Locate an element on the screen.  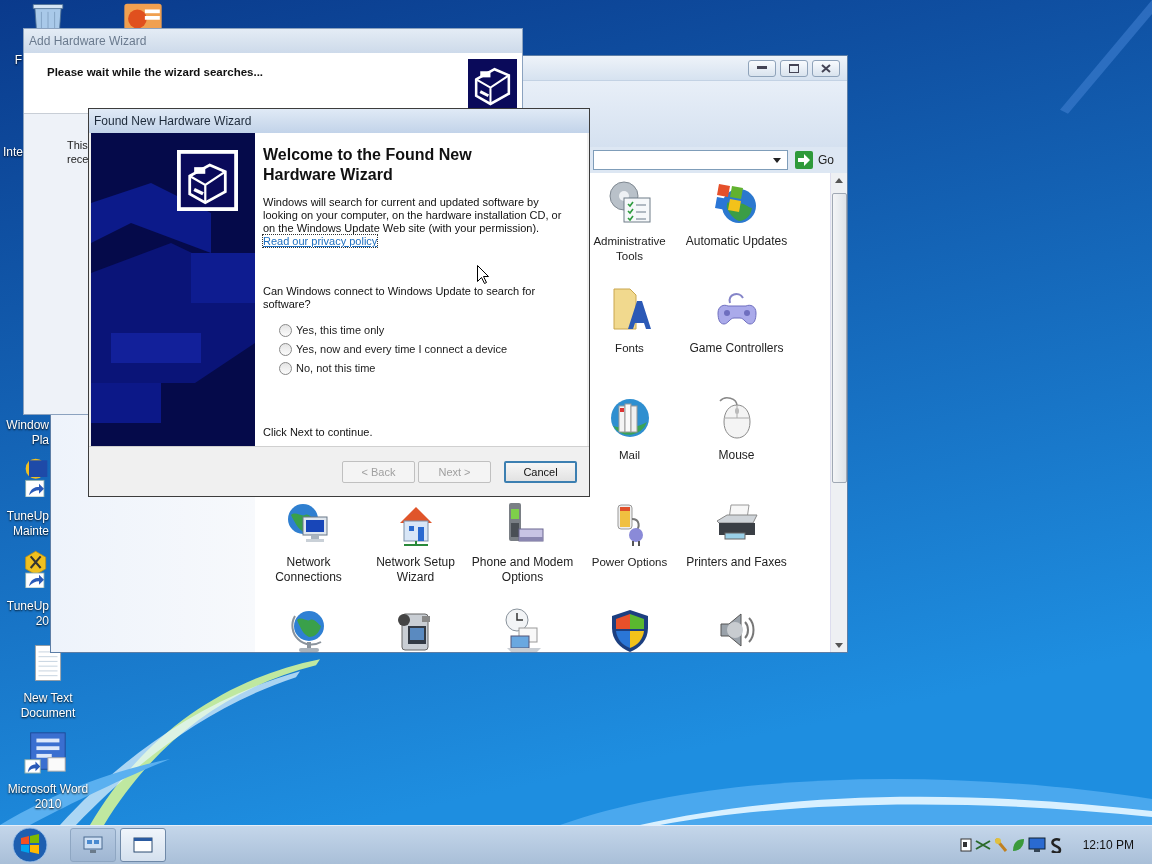
control-panel-item: Administrative Tools is located at coordinates (629, 231).